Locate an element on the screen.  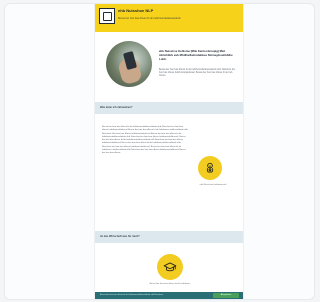
hero-photo is located at coordinates (129, 64).